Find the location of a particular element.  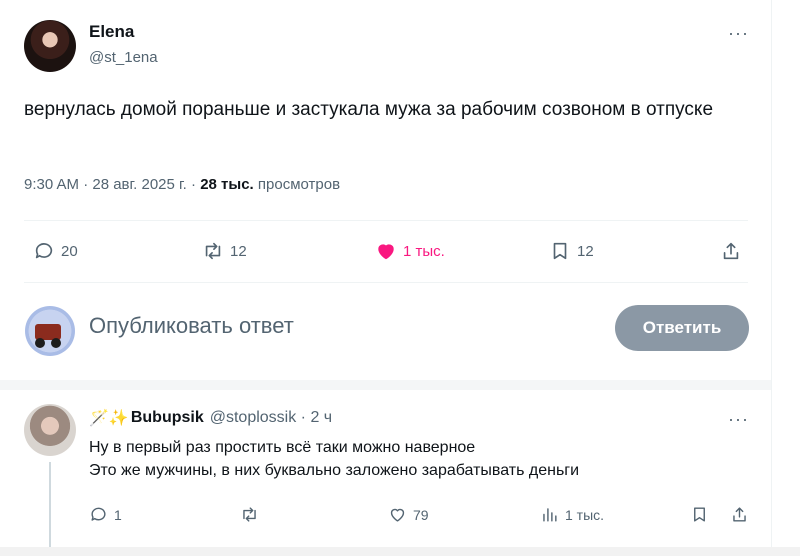

bookmark-action: 12 is located at coordinates (571, 251).